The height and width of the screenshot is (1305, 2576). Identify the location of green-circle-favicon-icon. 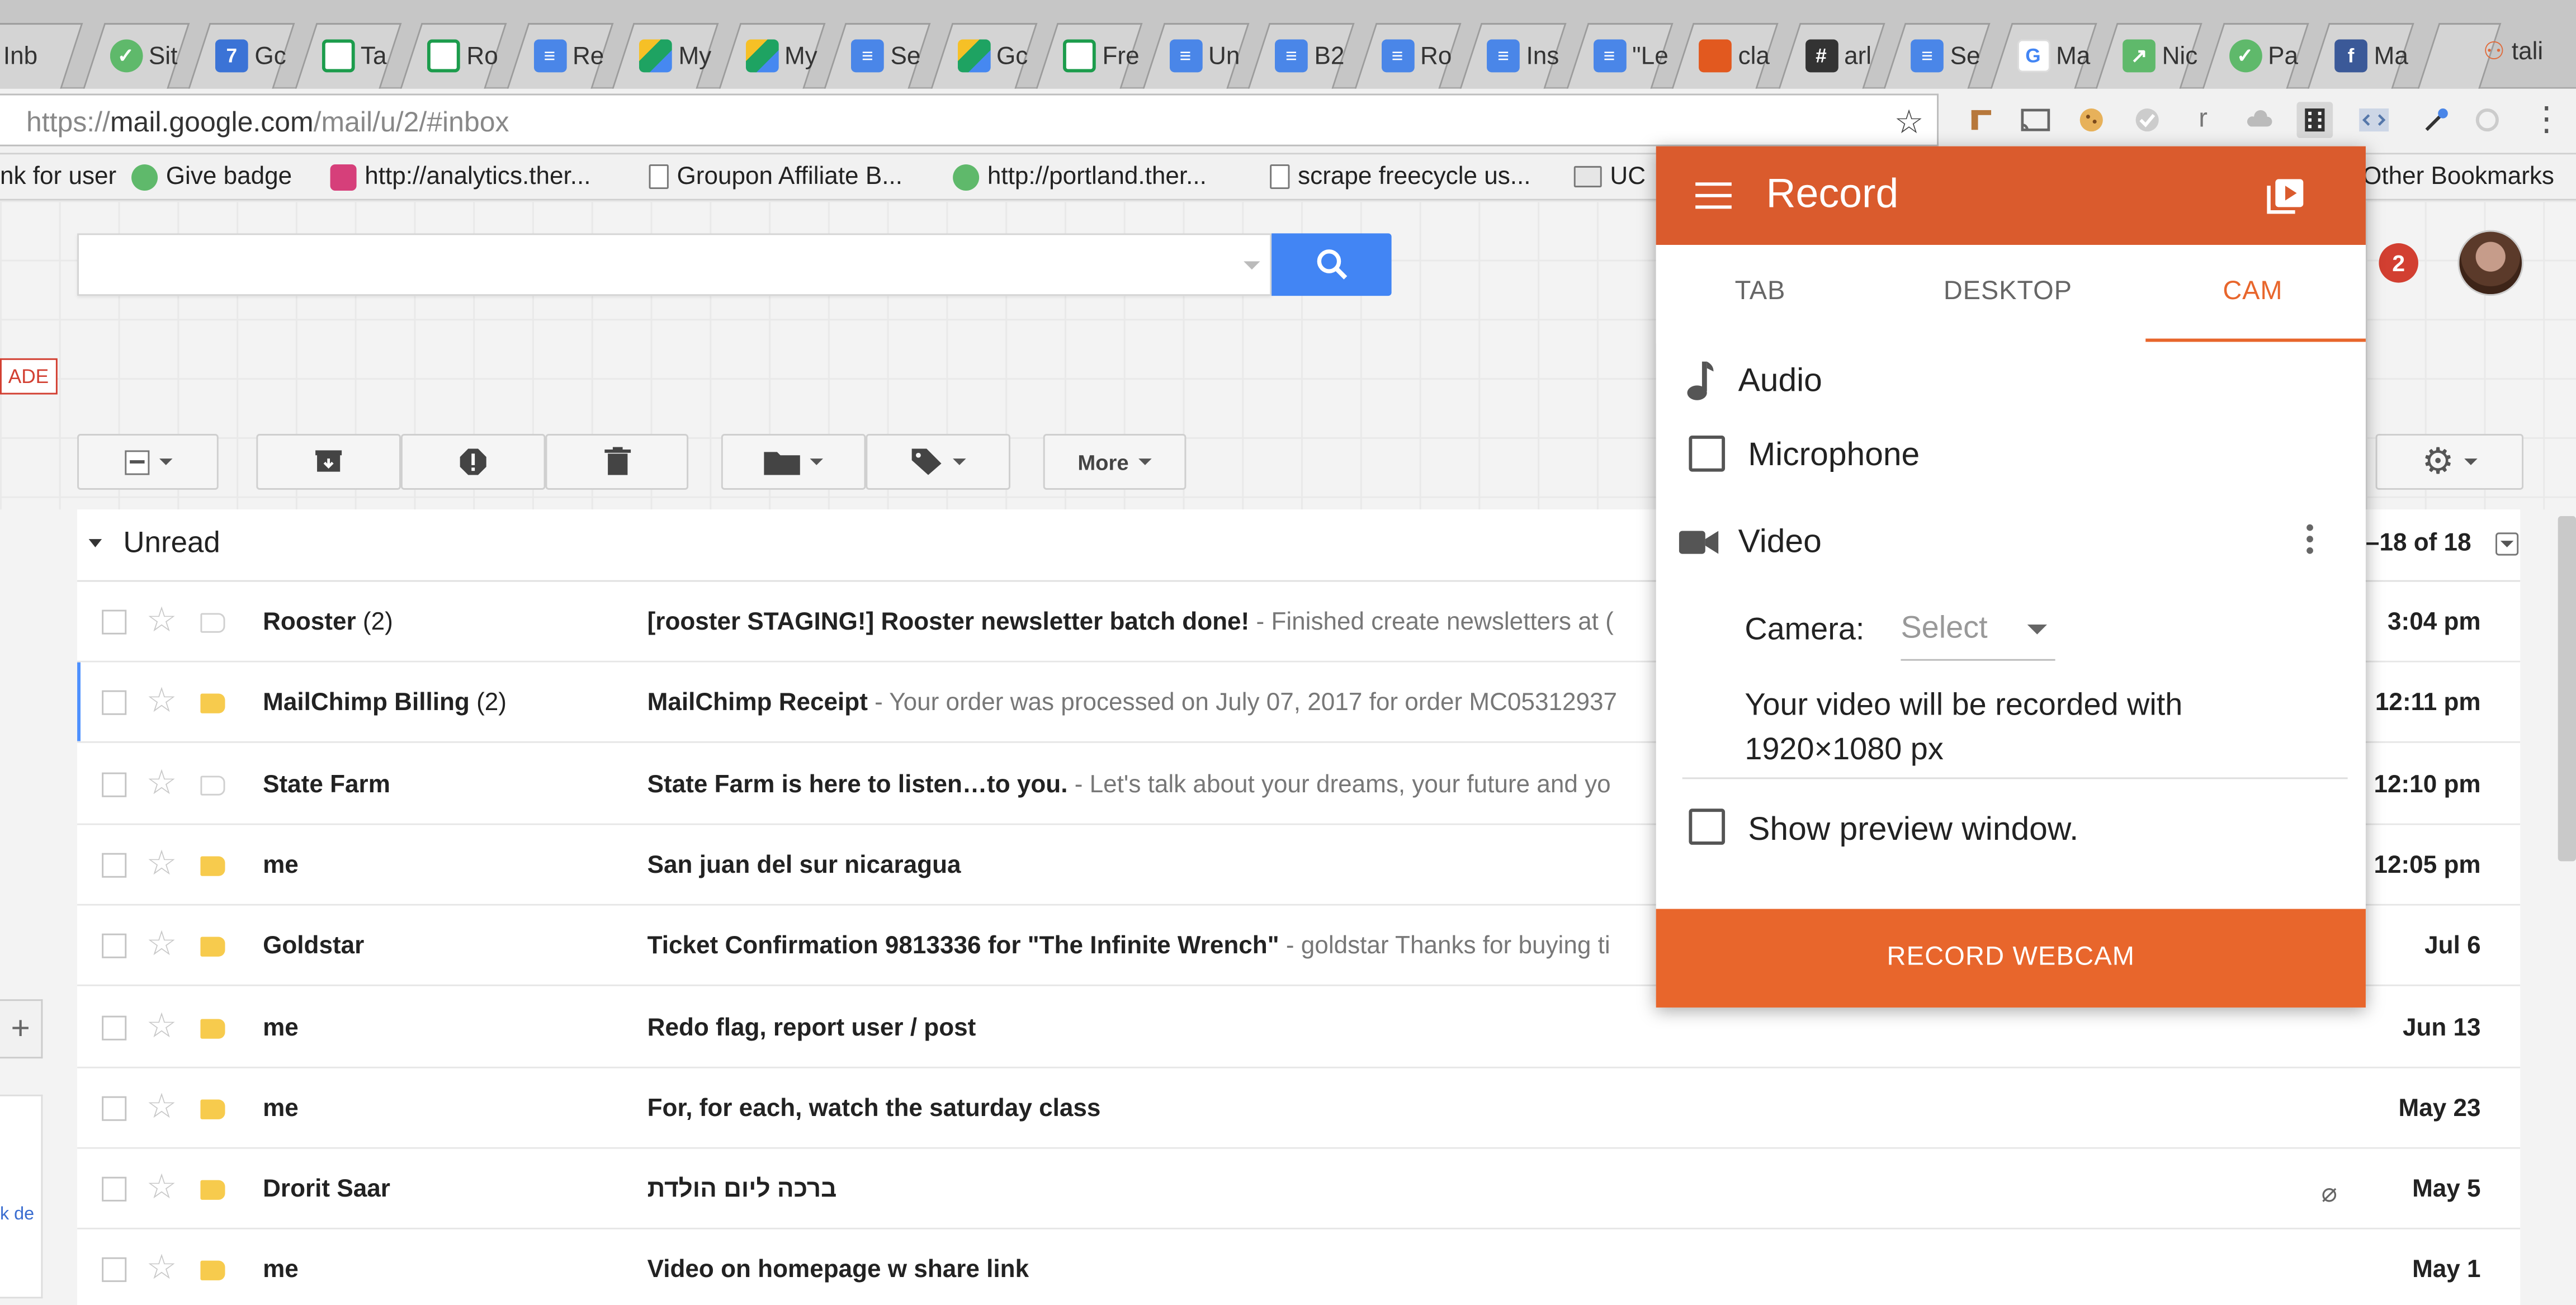
(144, 176).